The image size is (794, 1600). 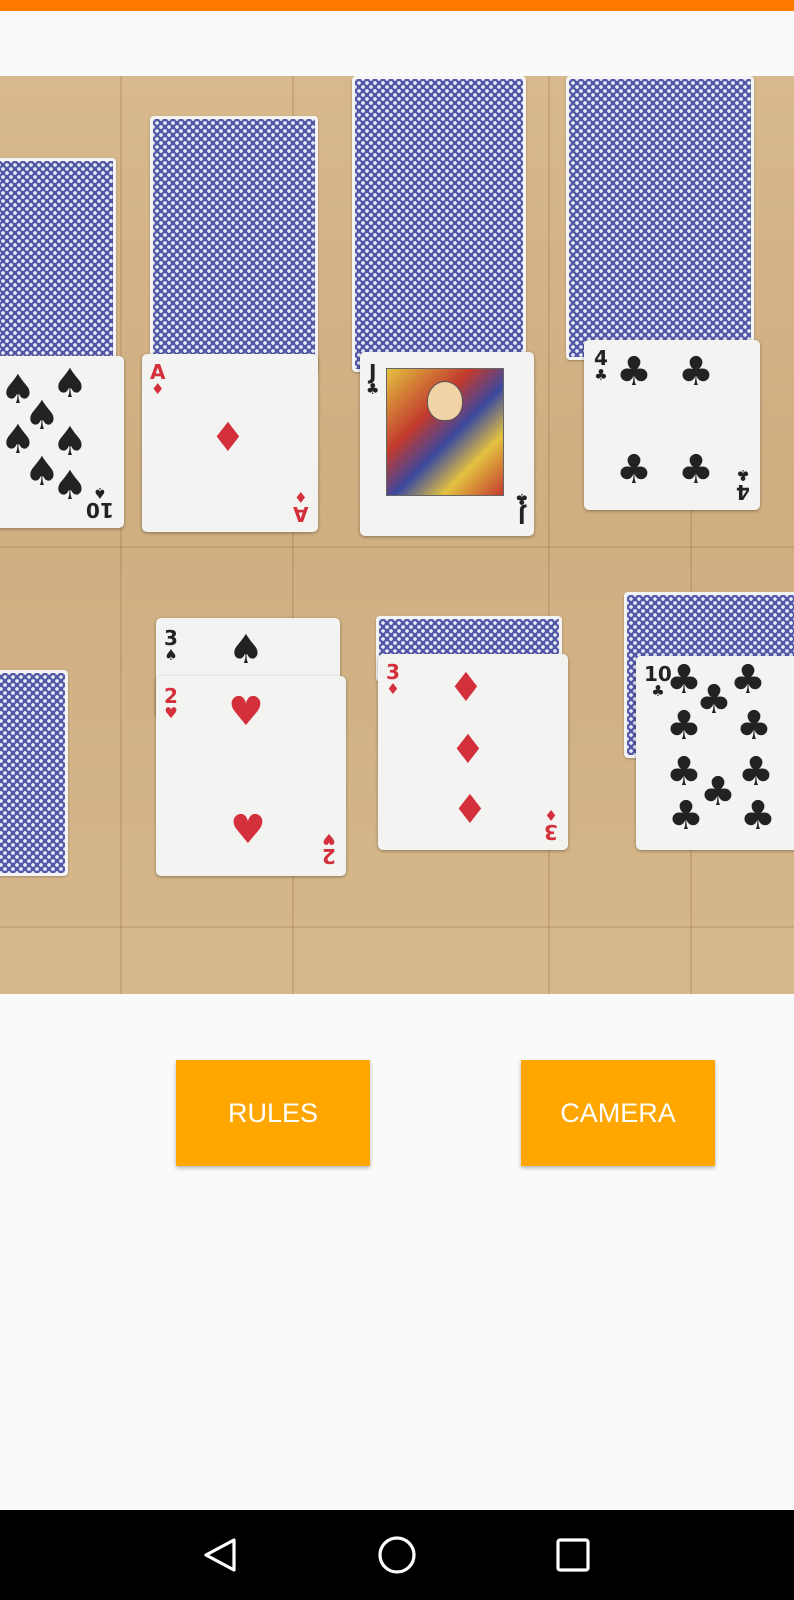 What do you see at coordinates (273, 1113) in the screenshot?
I see `rules-button: RULES` at bounding box center [273, 1113].